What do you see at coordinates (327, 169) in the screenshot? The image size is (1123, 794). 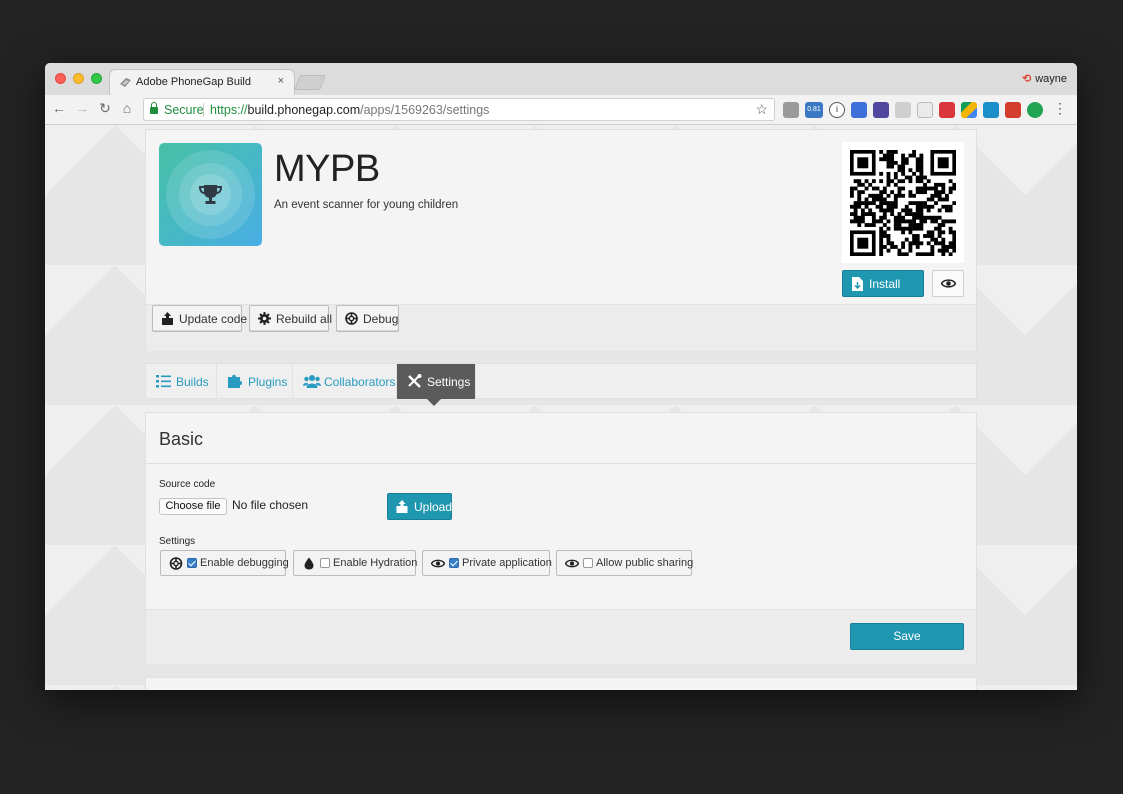 I see `app-name: MYPB` at bounding box center [327, 169].